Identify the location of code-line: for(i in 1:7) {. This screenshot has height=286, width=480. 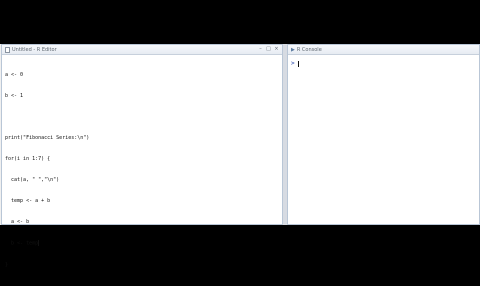
(28, 159).